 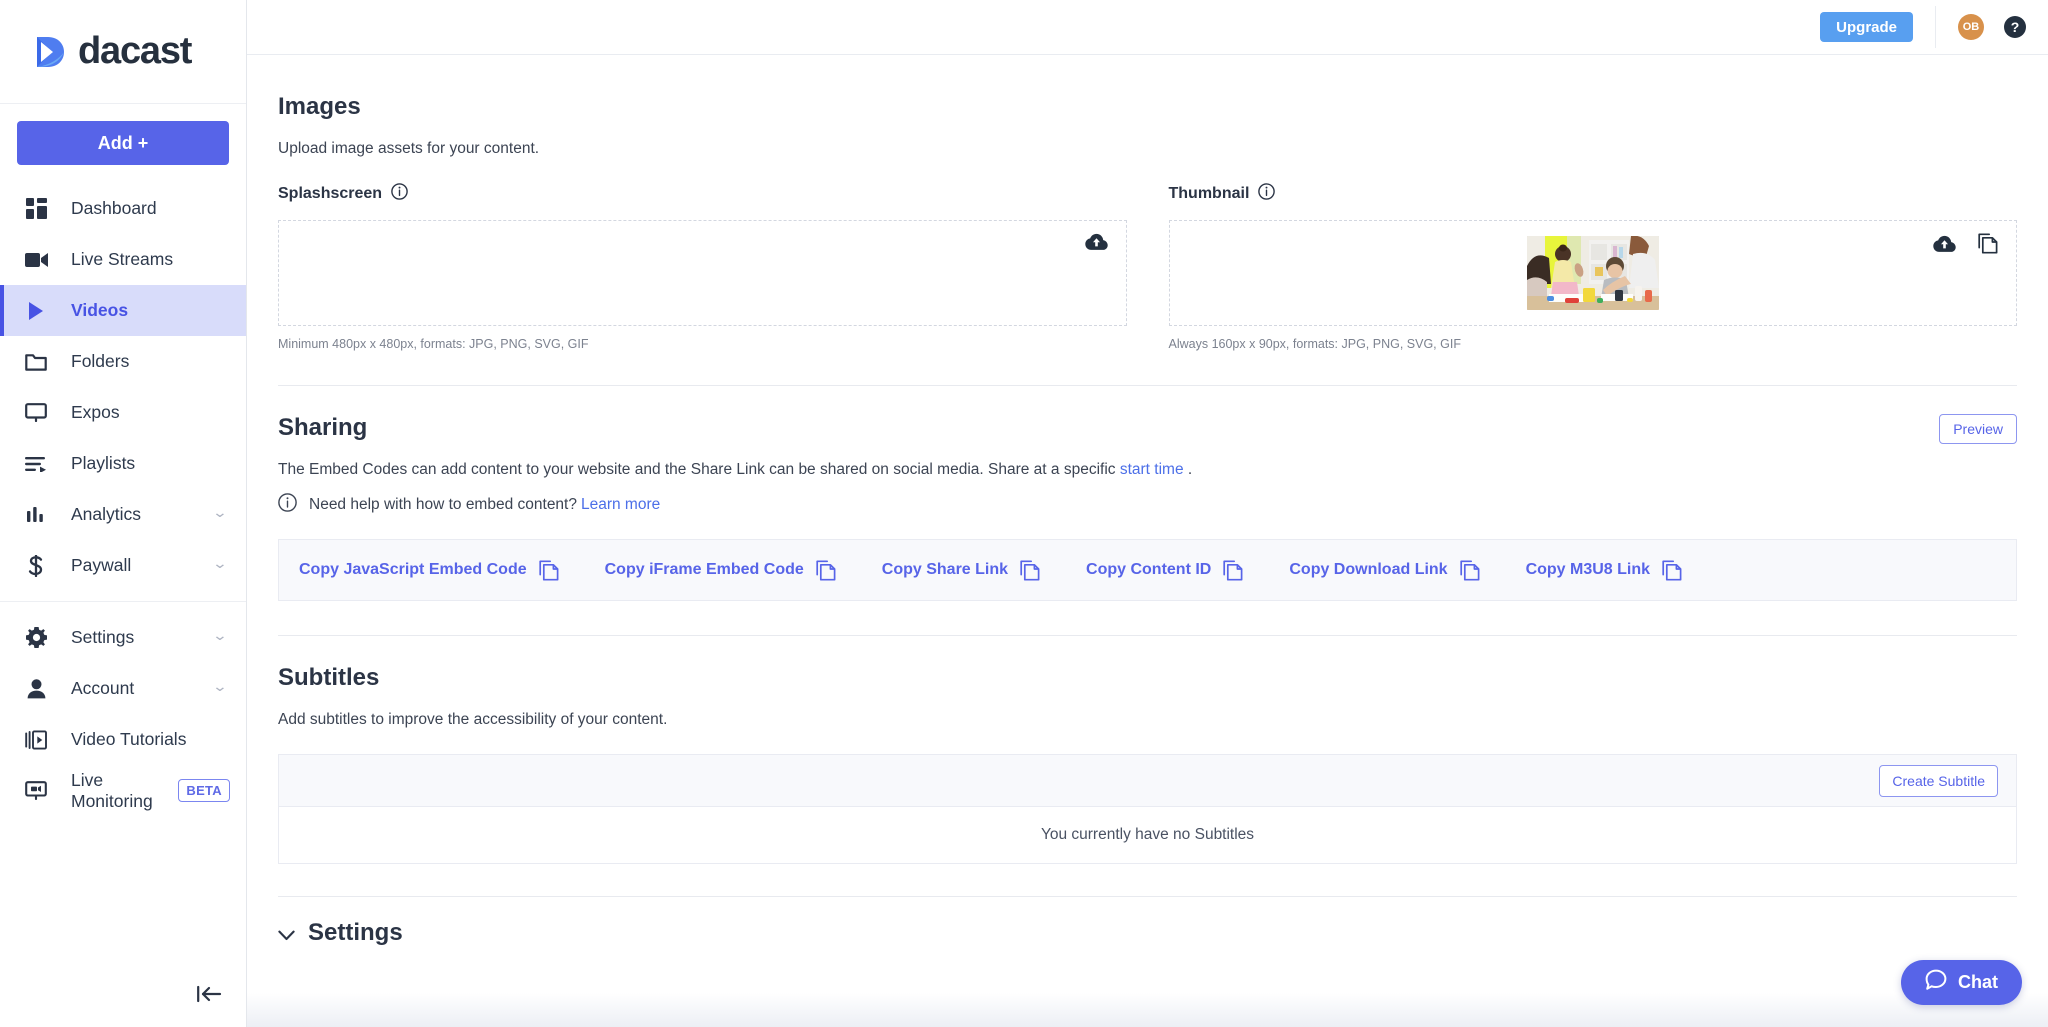 I want to click on sidebar-item-live-monitoring: Live Monitoring BETA, so click(x=123, y=790).